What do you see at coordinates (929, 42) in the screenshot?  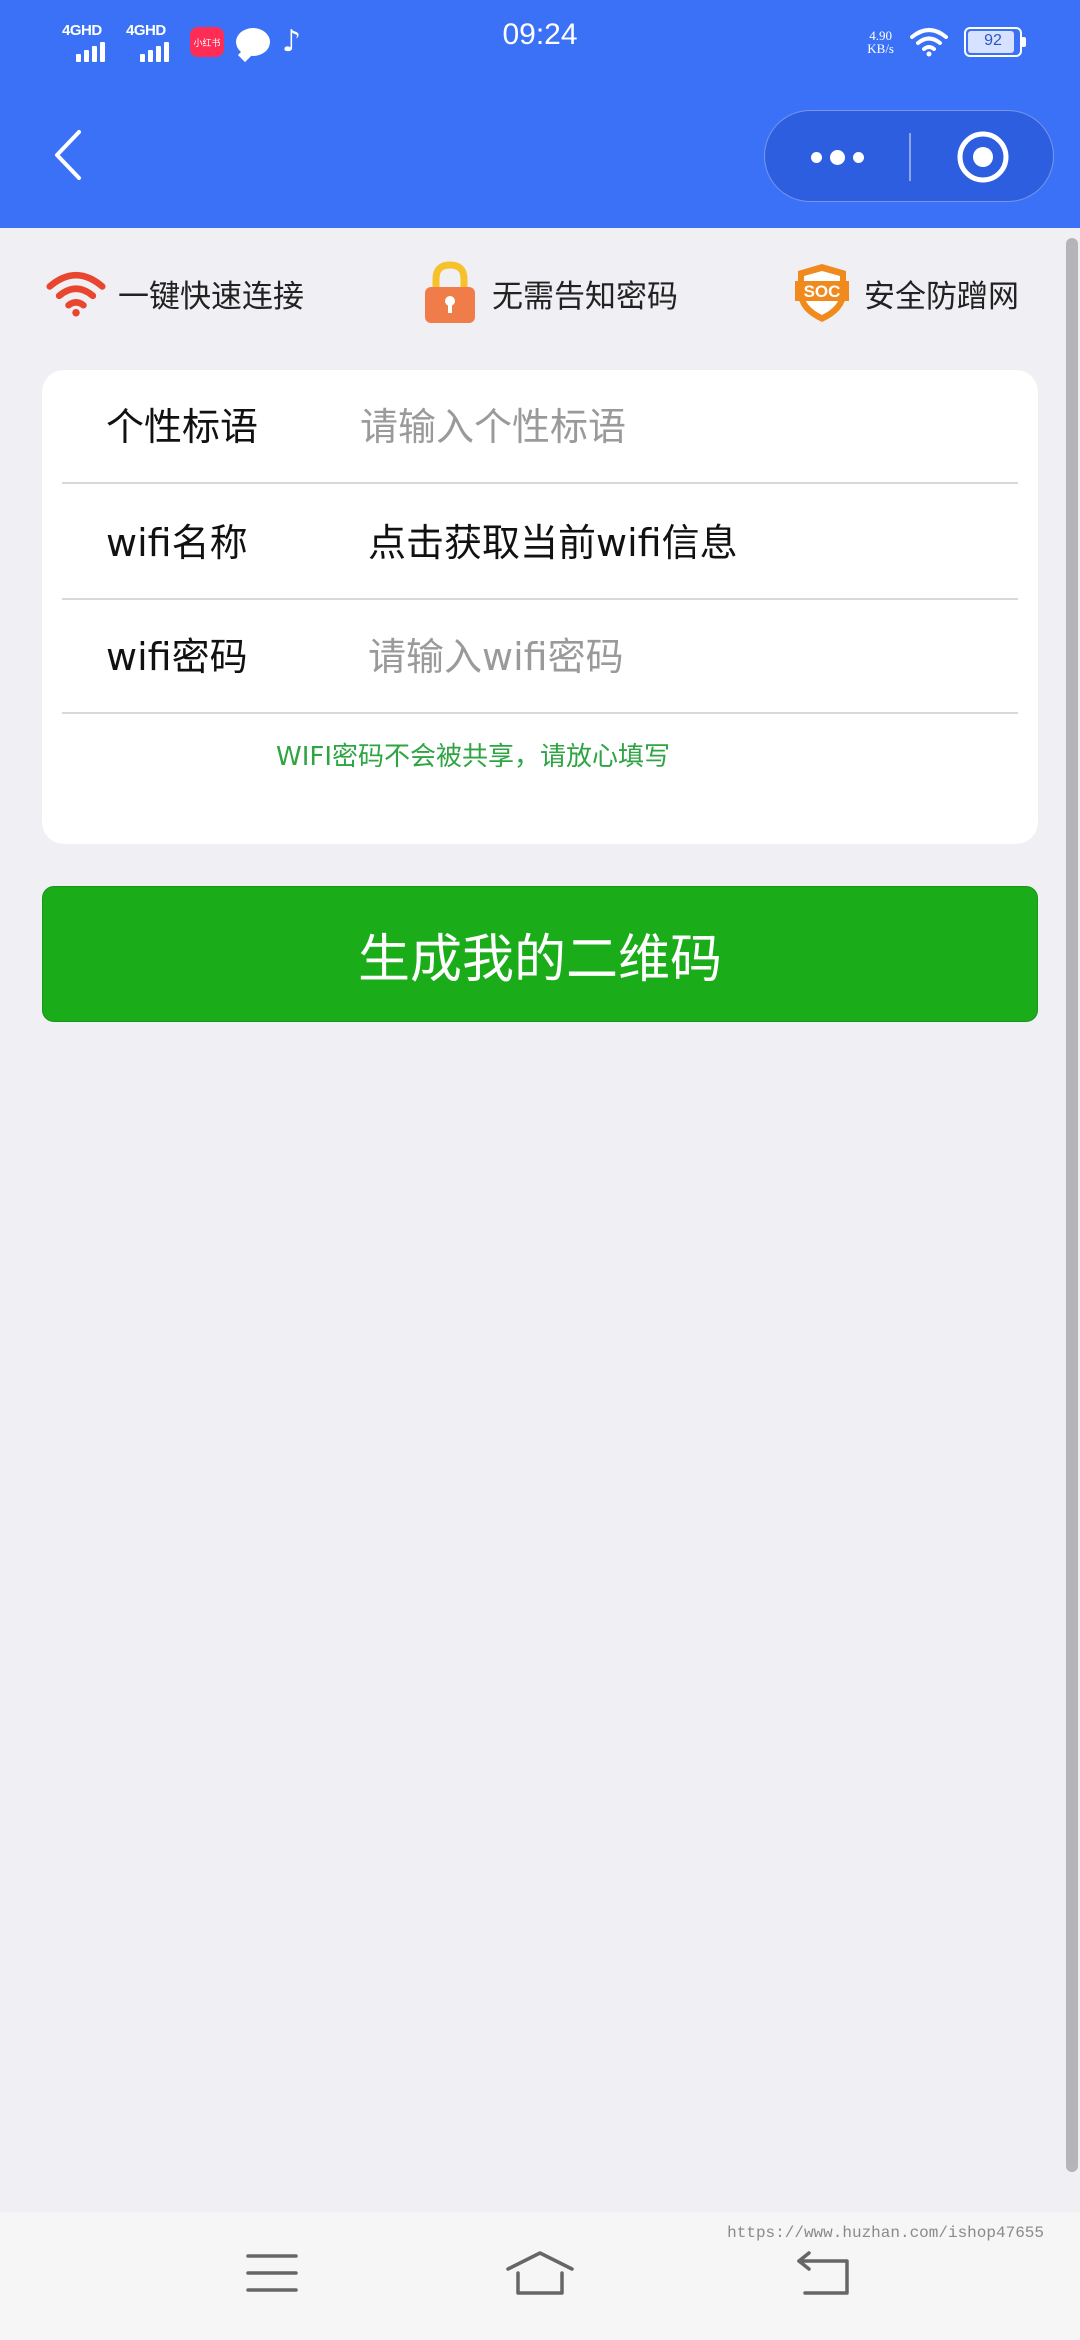 I see `wifi-status-icon` at bounding box center [929, 42].